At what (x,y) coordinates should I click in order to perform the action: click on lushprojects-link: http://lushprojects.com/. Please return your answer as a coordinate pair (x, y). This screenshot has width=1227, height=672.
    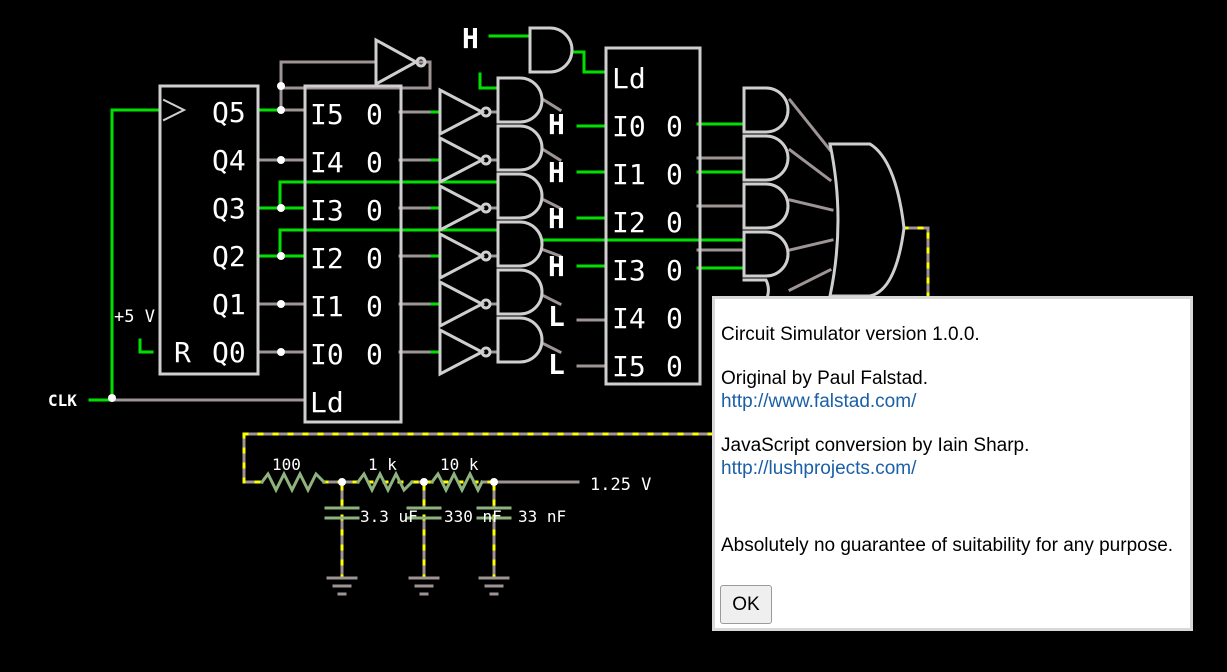
    Looking at the image, I should click on (818, 468).